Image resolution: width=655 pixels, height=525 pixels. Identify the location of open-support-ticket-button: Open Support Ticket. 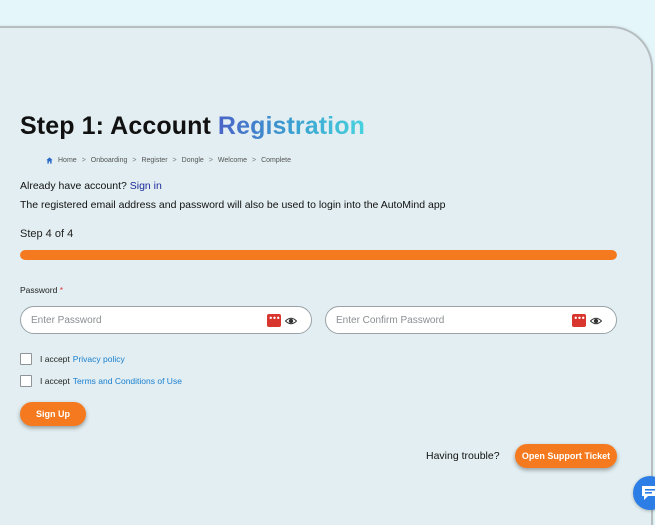
(566, 456).